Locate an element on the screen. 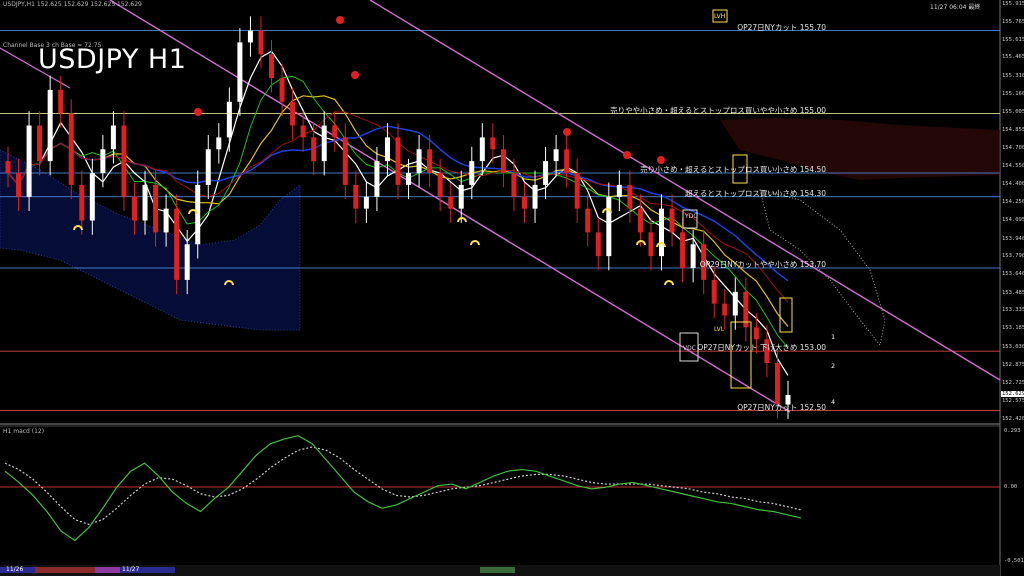 This screenshot has height=576, width=1024. price-tick-label: 154.550 is located at coordinates (1013, 166).